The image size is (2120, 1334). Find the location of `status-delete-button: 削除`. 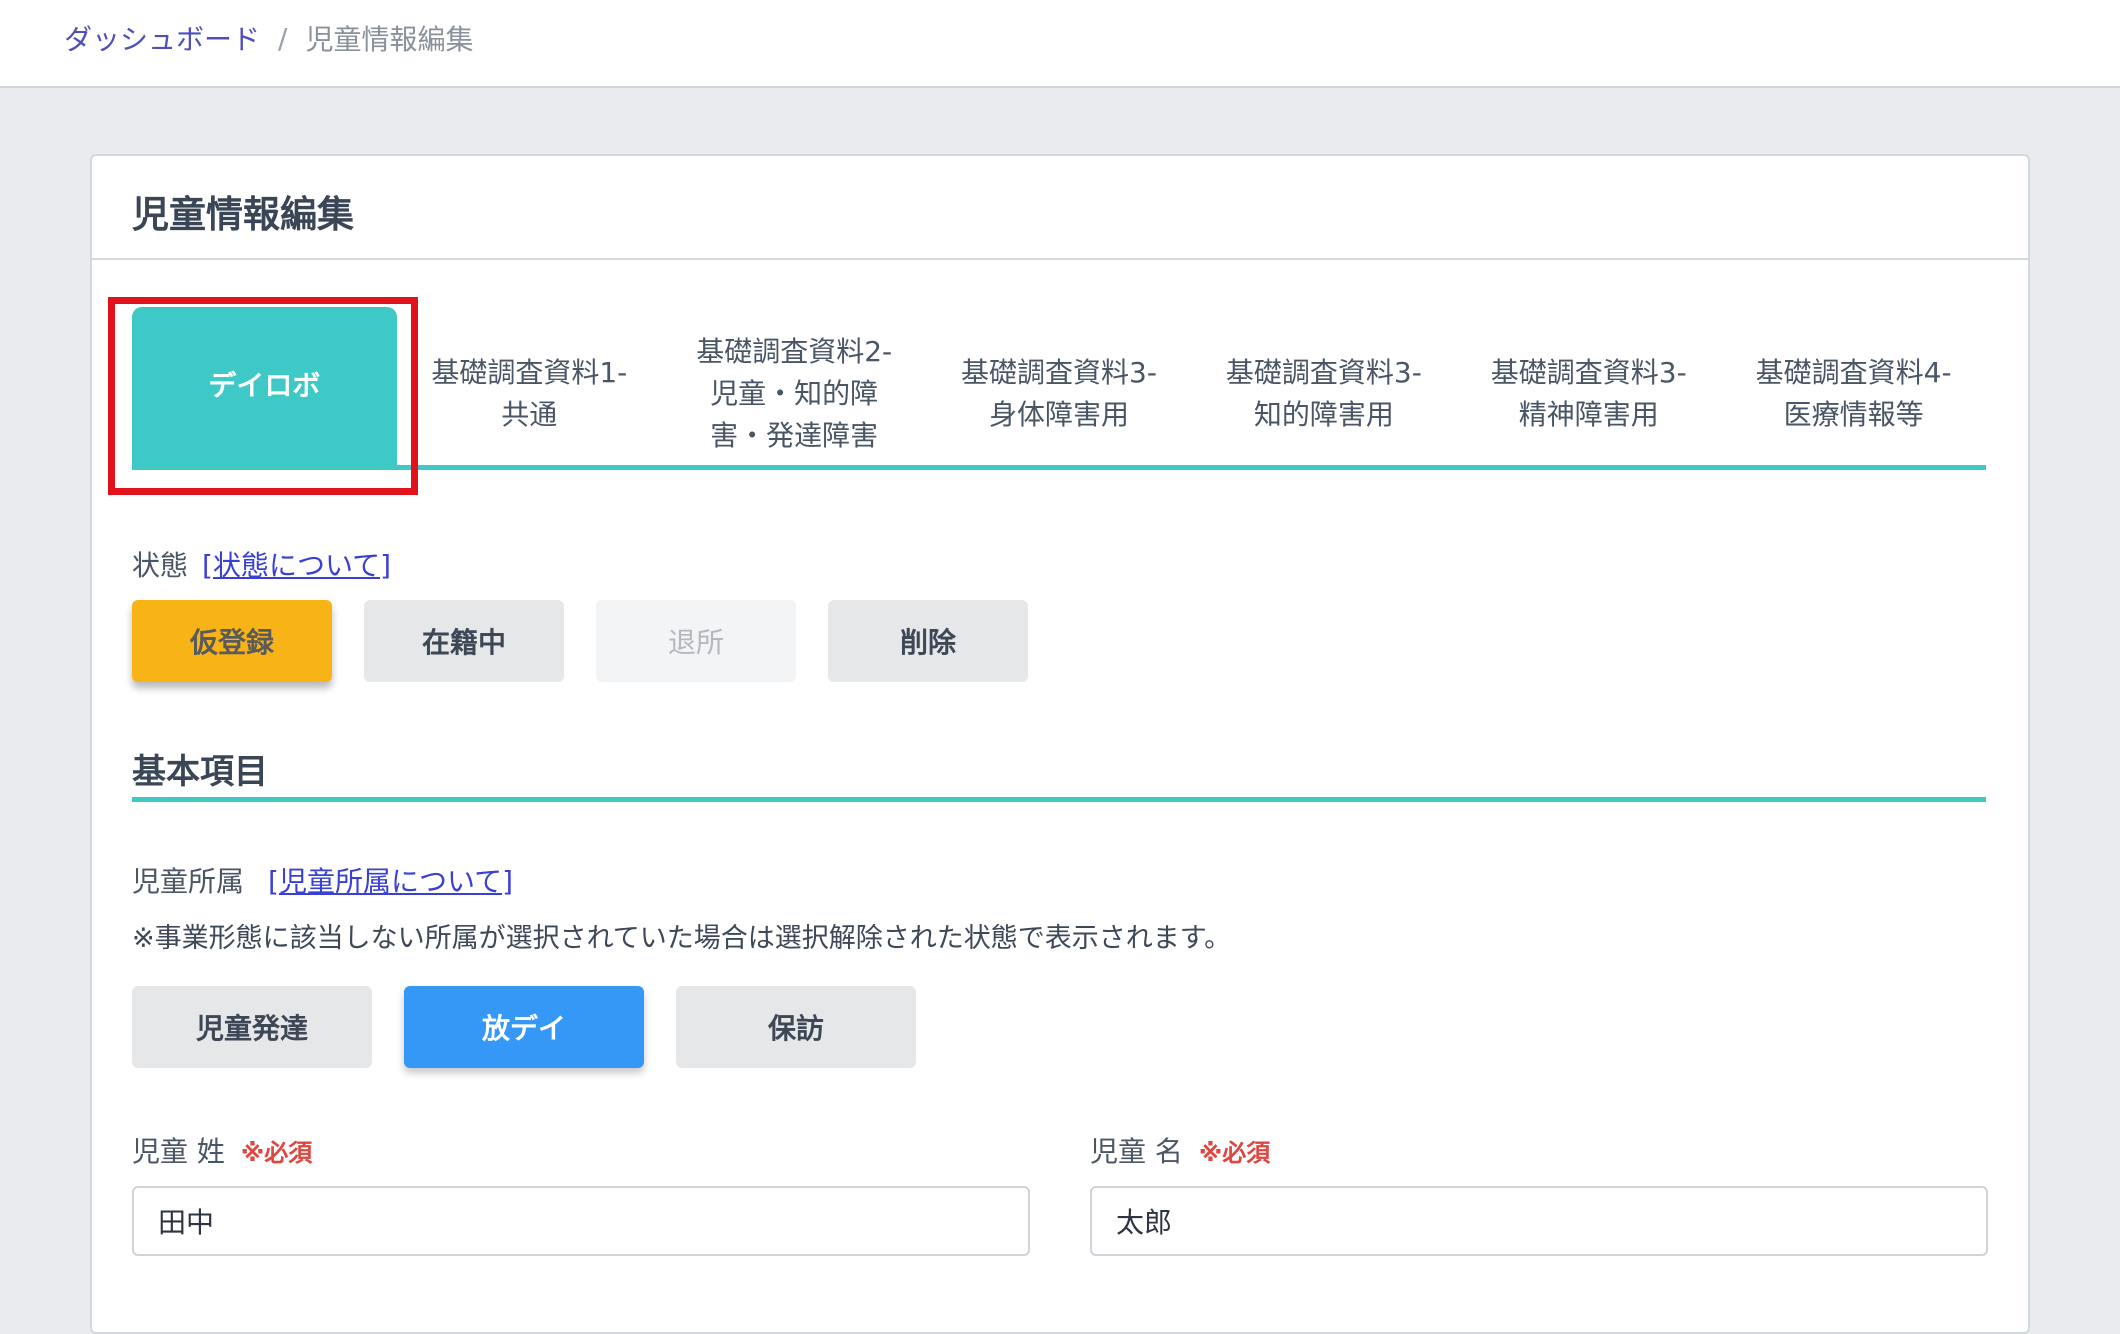

status-delete-button: 削除 is located at coordinates (928, 641).